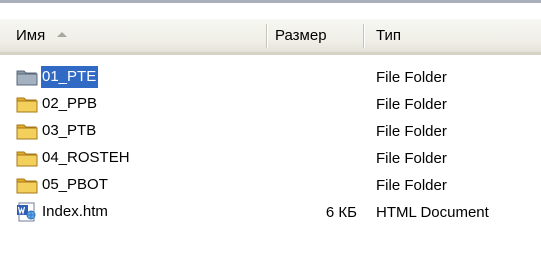 The image size is (541, 264). What do you see at coordinates (452, 35) in the screenshot?
I see `column-header-type: Тип` at bounding box center [452, 35].